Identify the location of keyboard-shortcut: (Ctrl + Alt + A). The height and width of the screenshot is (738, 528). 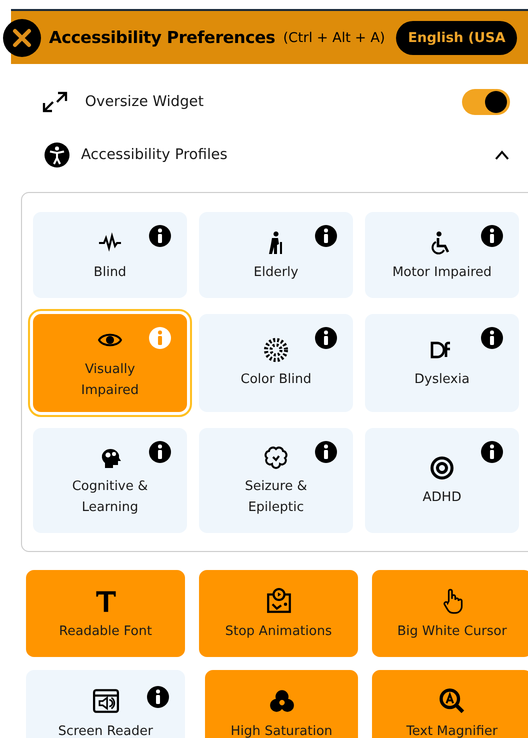
(334, 38).